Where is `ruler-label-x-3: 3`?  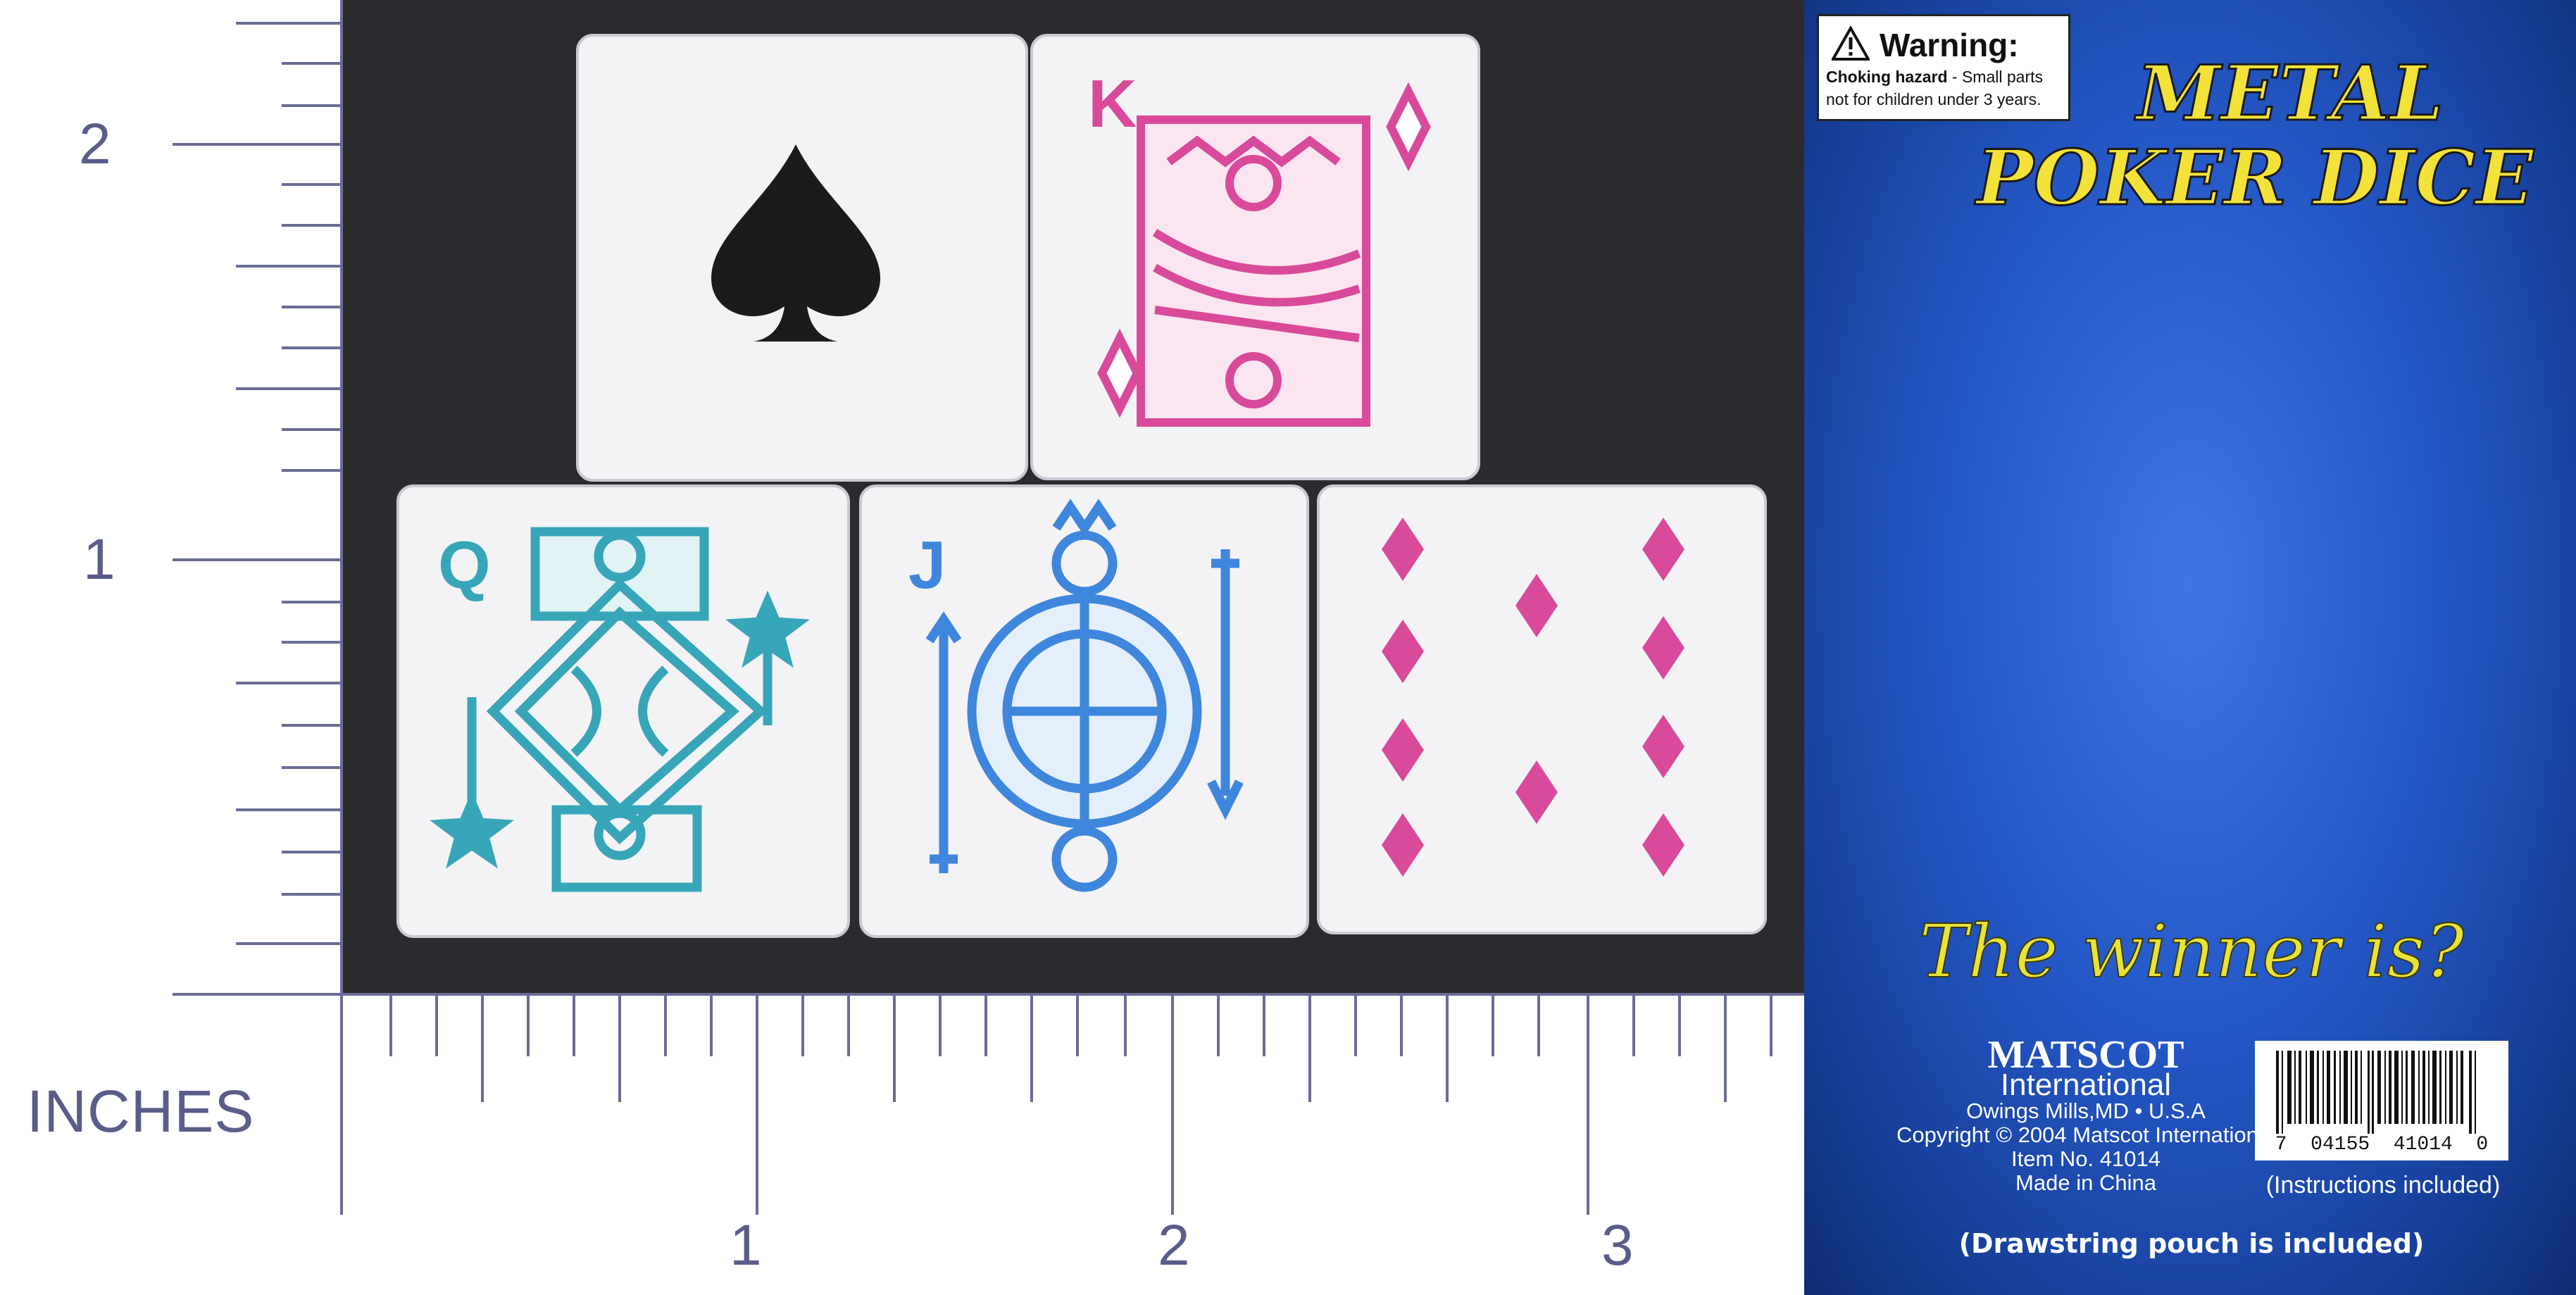 ruler-label-x-3: 3 is located at coordinates (1617, 1245).